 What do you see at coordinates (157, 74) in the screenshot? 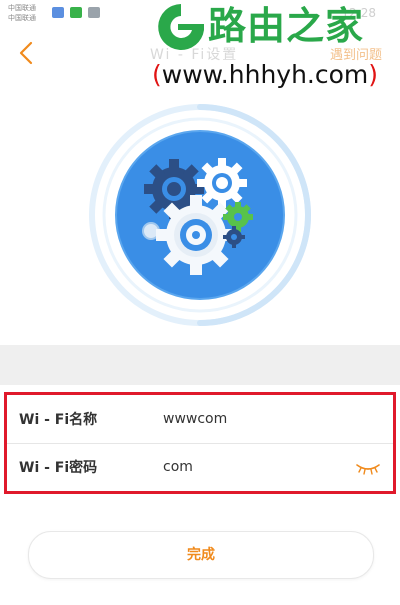
I see `watermark-url-paren: (` at bounding box center [157, 74].